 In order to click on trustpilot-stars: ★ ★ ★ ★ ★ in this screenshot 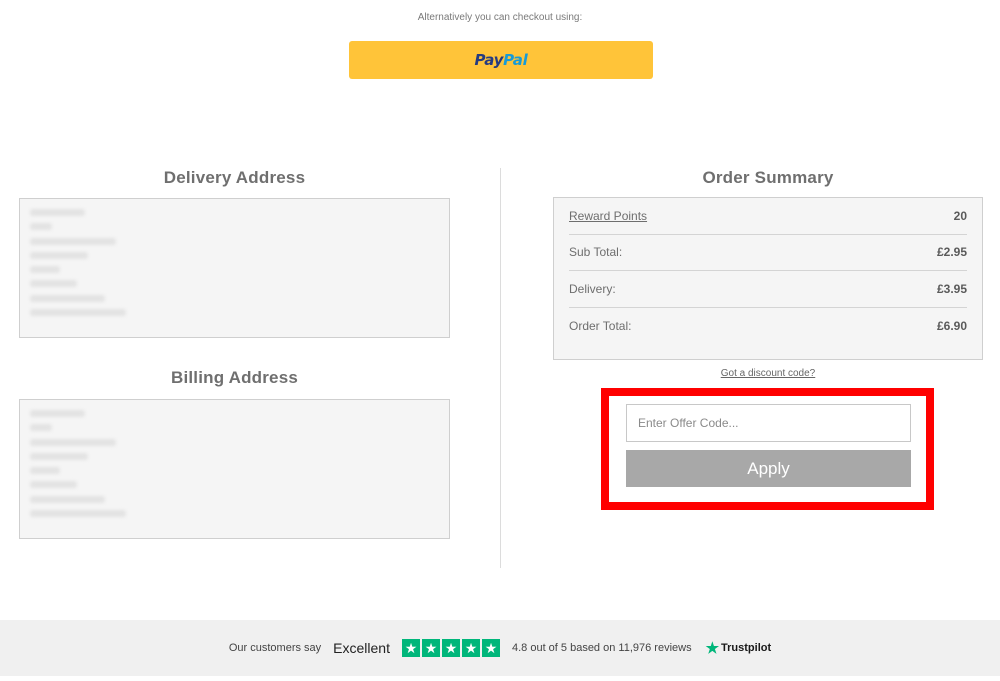, I will do `click(450, 648)`.